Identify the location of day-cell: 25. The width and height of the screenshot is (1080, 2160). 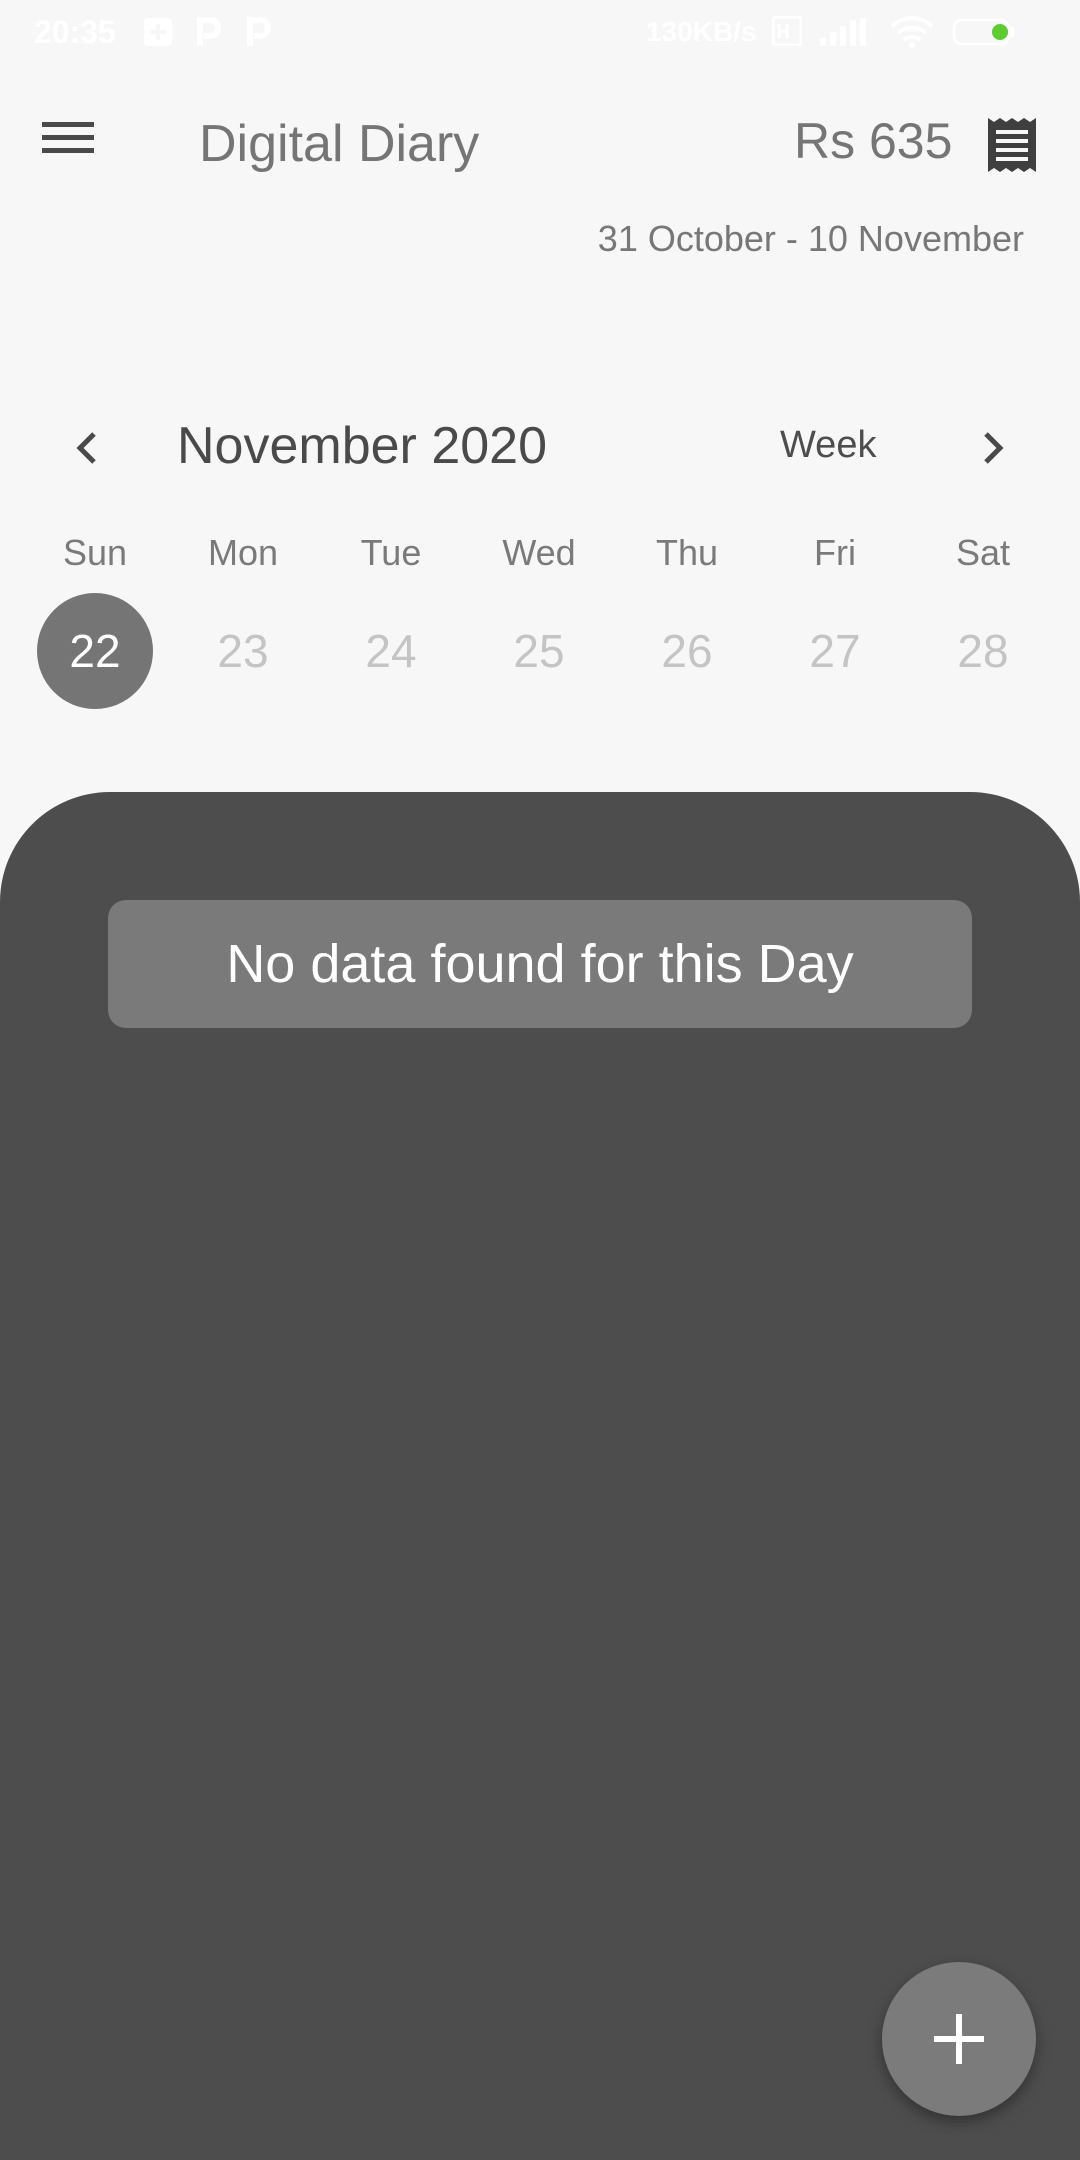
(539, 651).